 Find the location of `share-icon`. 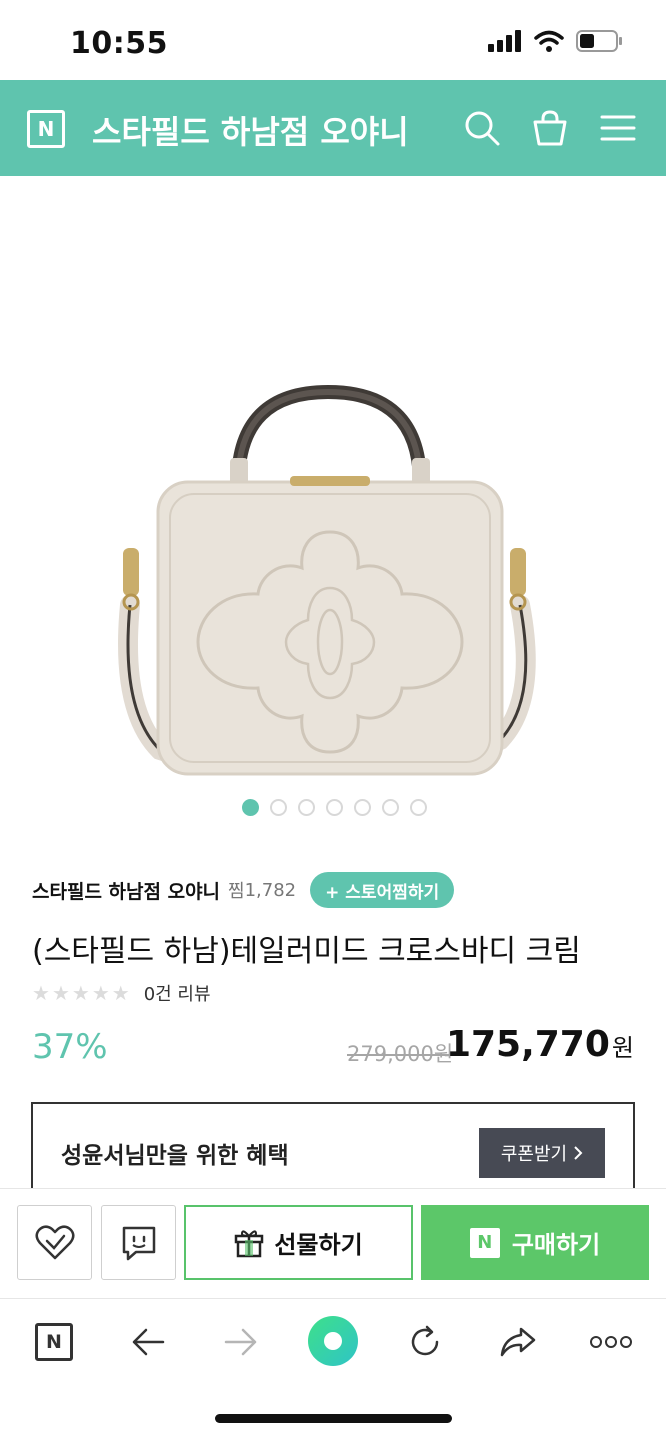

share-icon is located at coordinates (518, 1342).